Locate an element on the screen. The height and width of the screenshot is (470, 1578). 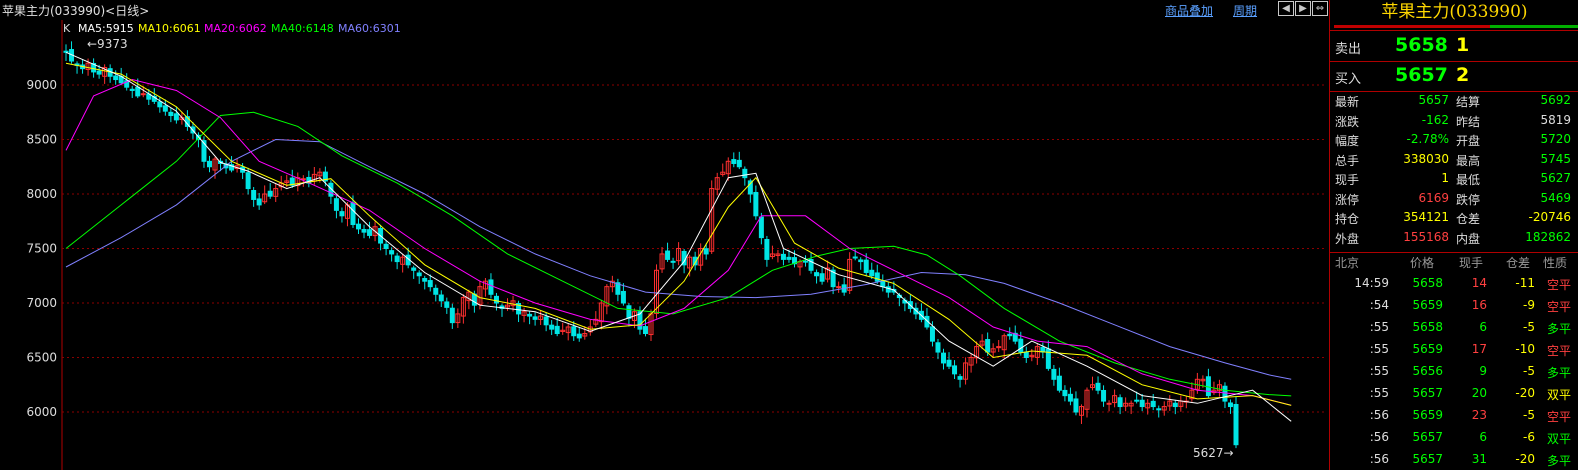
stat-label: 结算 is located at coordinates (1468, 102).